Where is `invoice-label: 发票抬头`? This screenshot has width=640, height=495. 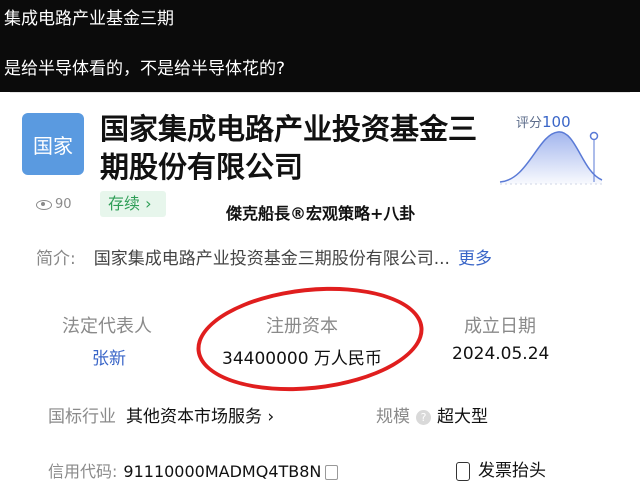 invoice-label: 发票抬头 is located at coordinates (512, 471).